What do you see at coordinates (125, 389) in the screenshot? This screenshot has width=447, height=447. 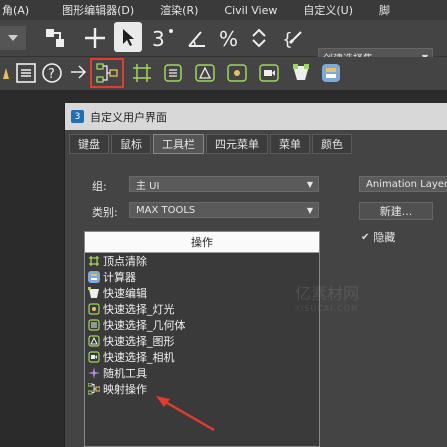 I see `list-item-label: 映射操作` at bounding box center [125, 389].